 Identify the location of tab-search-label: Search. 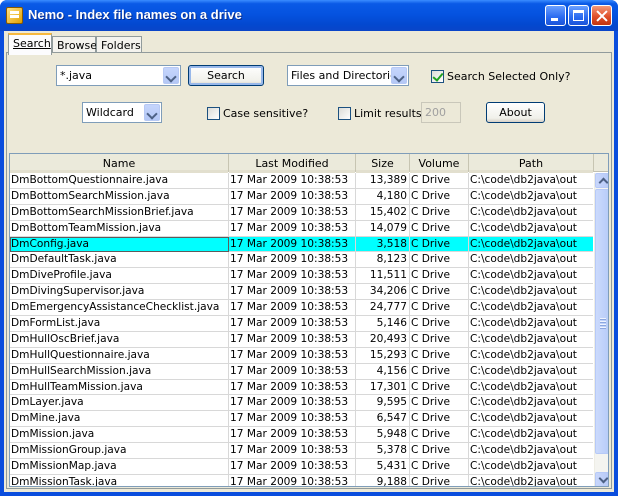
(32, 43).